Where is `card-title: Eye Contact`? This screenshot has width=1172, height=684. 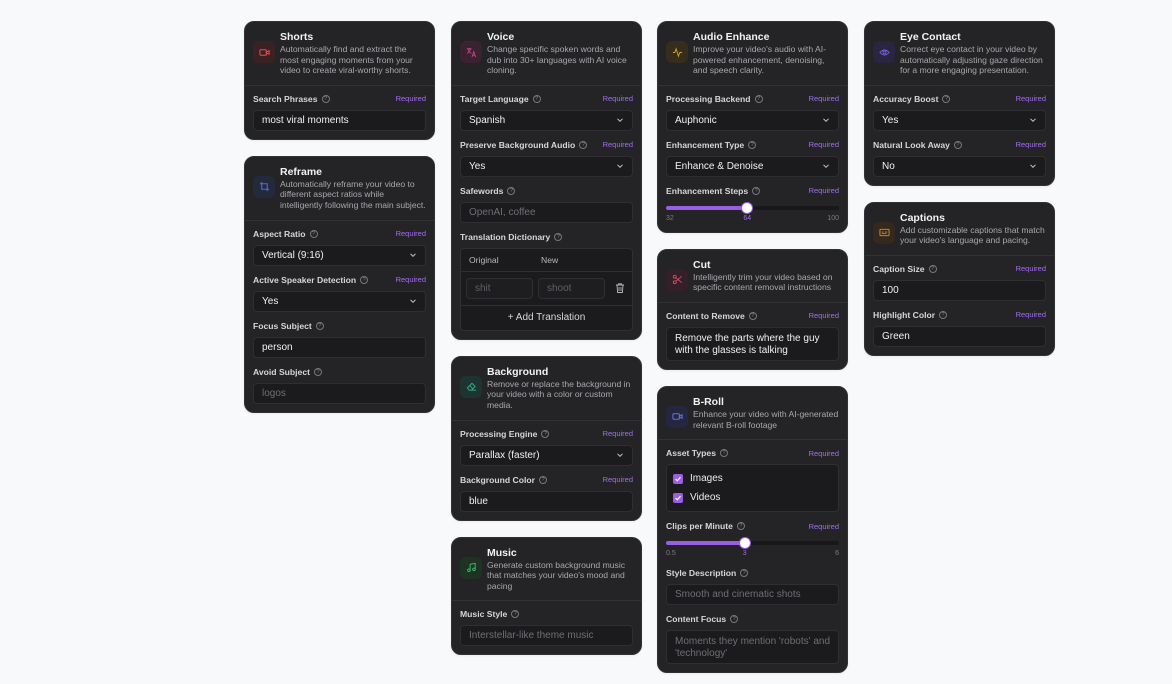
card-title: Eye Contact is located at coordinates (930, 37).